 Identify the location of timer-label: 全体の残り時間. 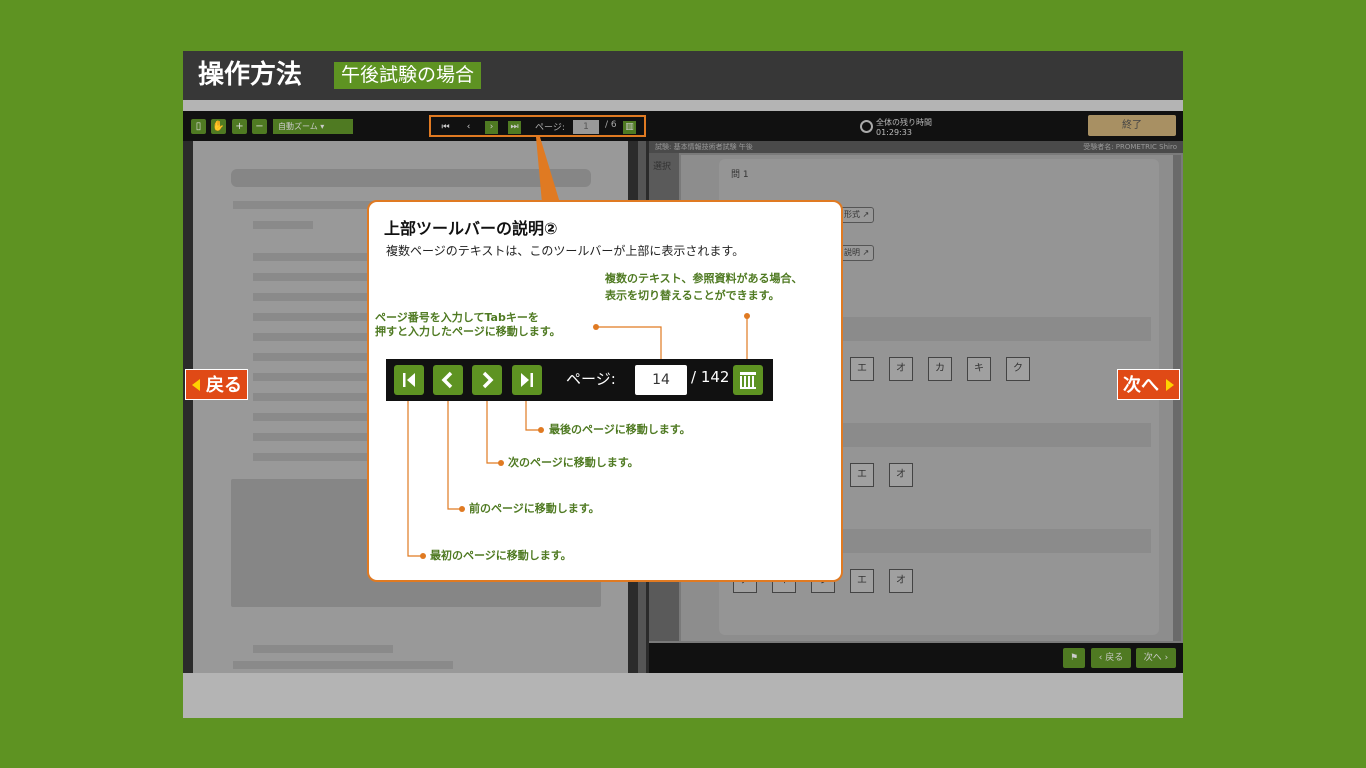
(904, 122).